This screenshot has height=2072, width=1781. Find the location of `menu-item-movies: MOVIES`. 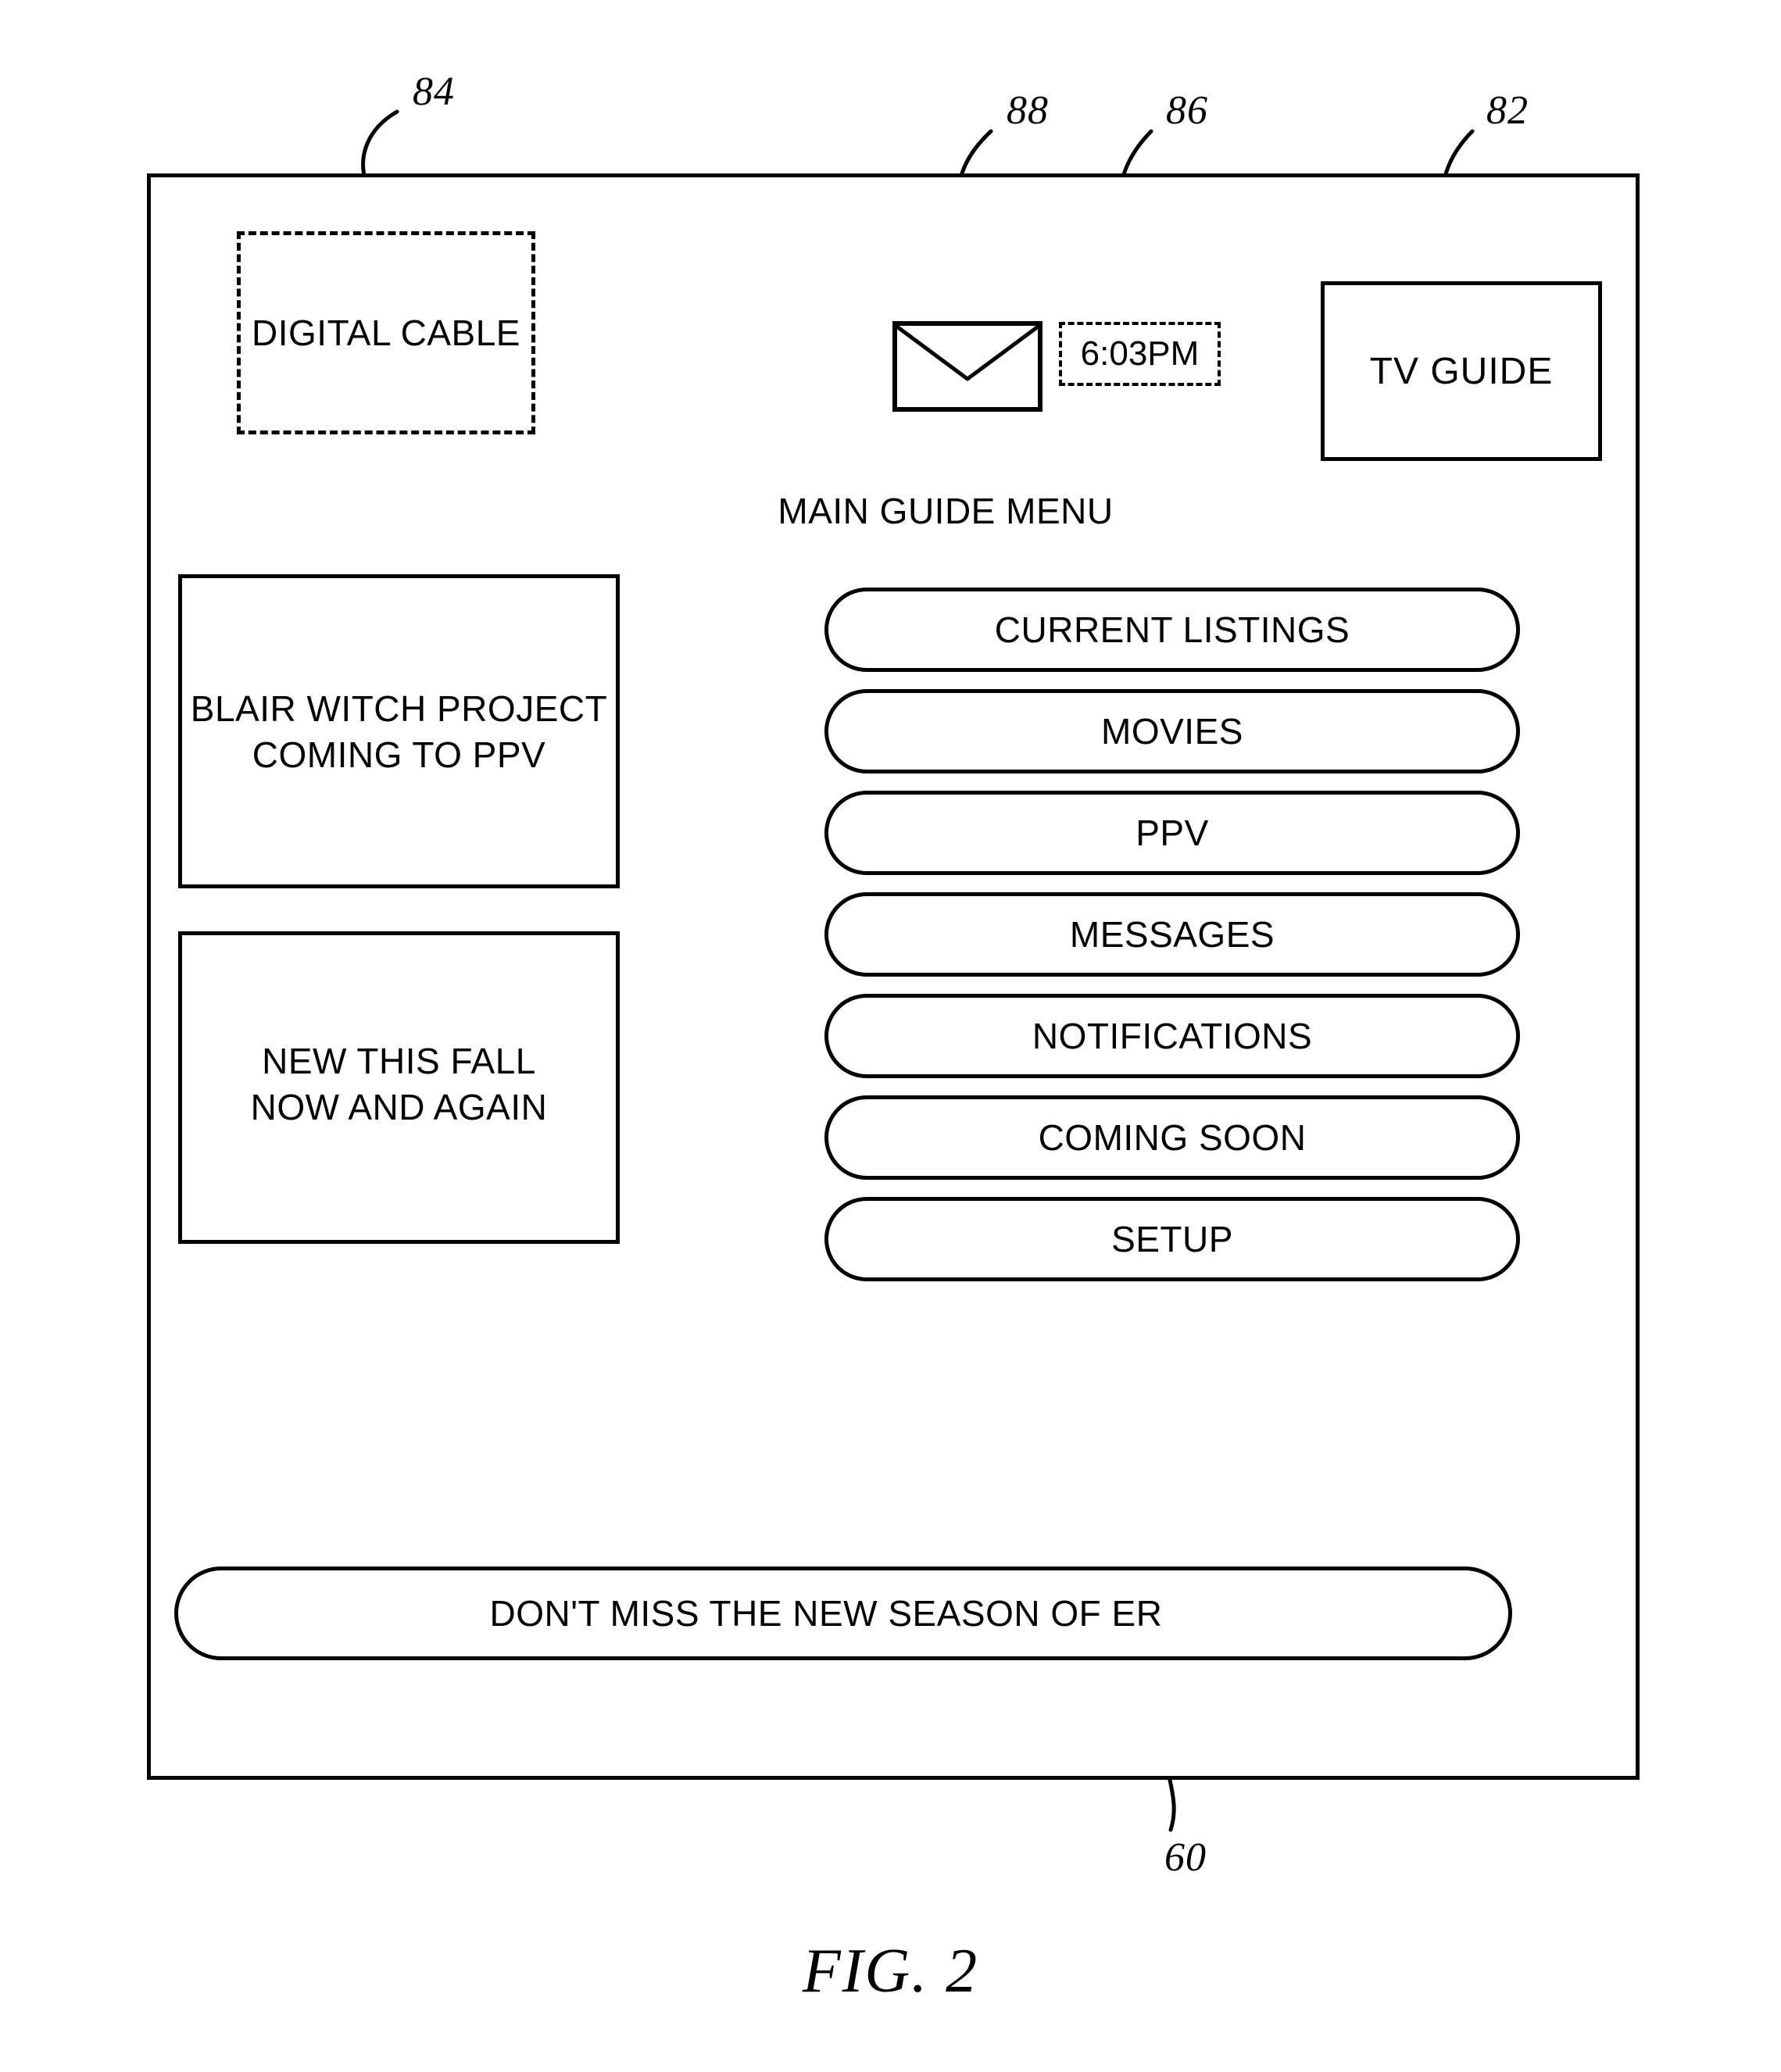

menu-item-movies: MOVIES is located at coordinates (1172, 731).